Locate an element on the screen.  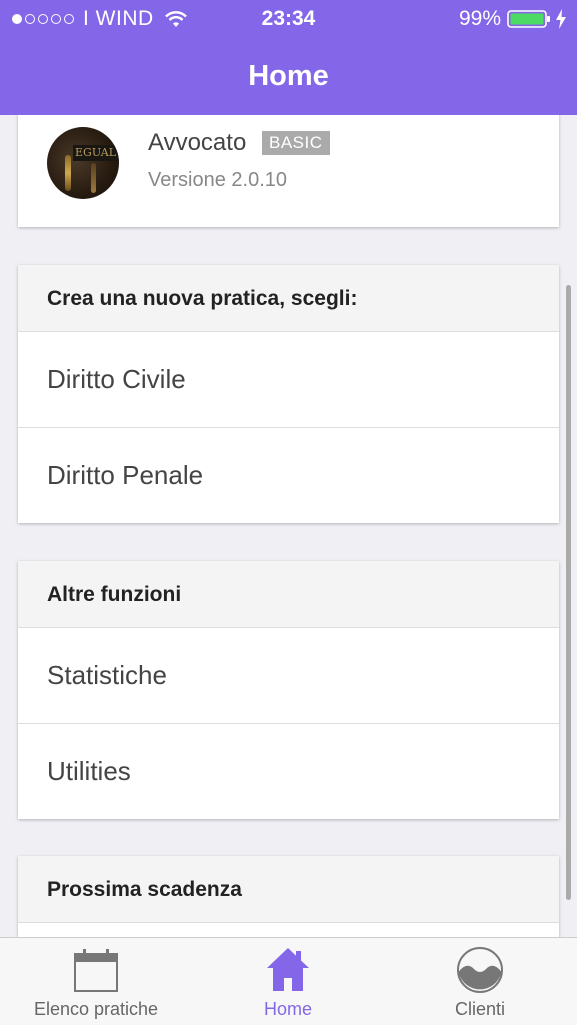
top-bar: I WIND 23:34 99% Home is located at coordinates (288, 57).